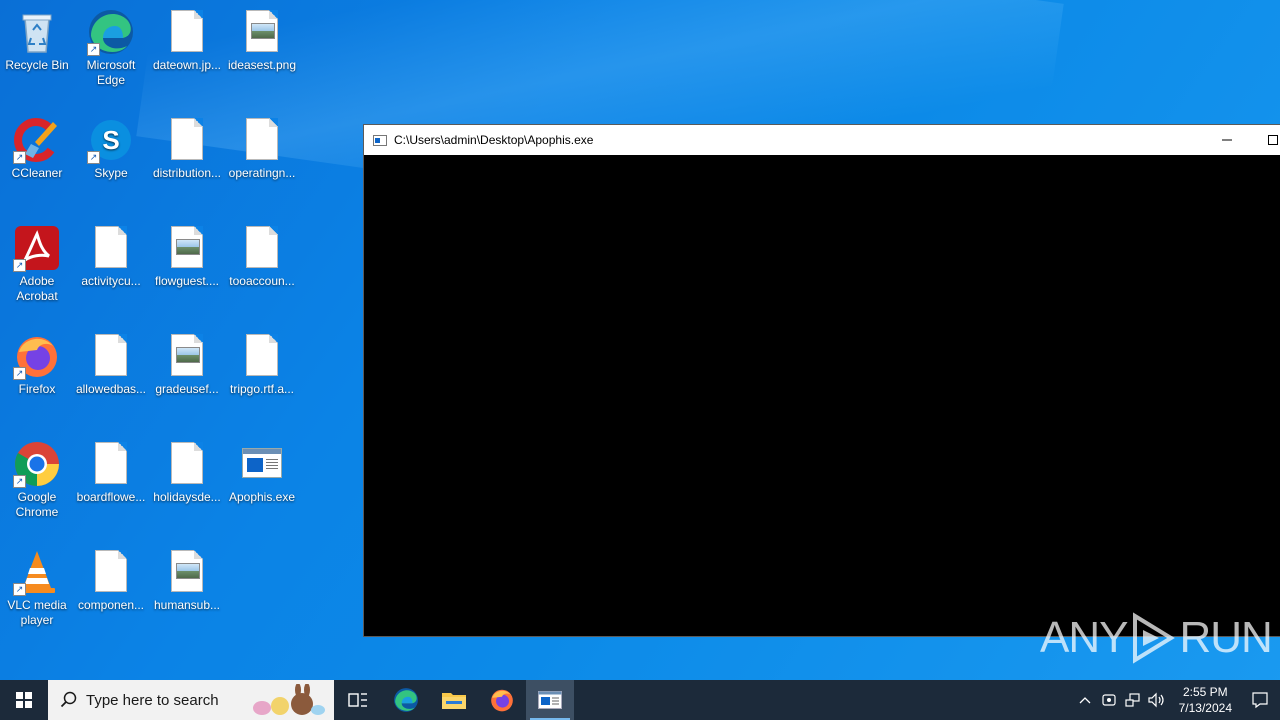 The image size is (1280, 720). What do you see at coordinates (289, 699) in the screenshot?
I see `search-highlight-illustration-icon` at bounding box center [289, 699].